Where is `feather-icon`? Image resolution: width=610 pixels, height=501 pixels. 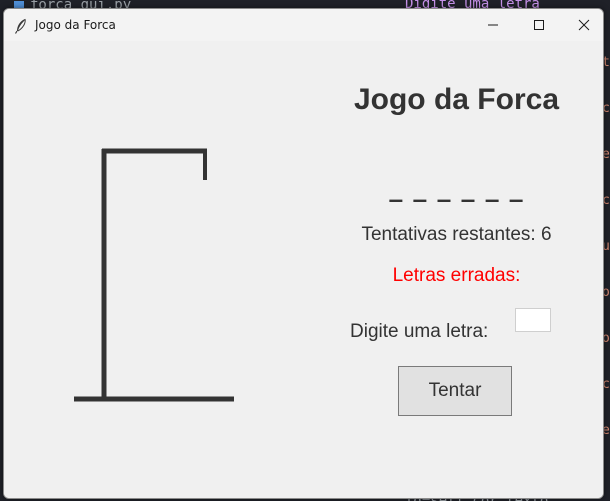
feather-icon is located at coordinates (20, 26).